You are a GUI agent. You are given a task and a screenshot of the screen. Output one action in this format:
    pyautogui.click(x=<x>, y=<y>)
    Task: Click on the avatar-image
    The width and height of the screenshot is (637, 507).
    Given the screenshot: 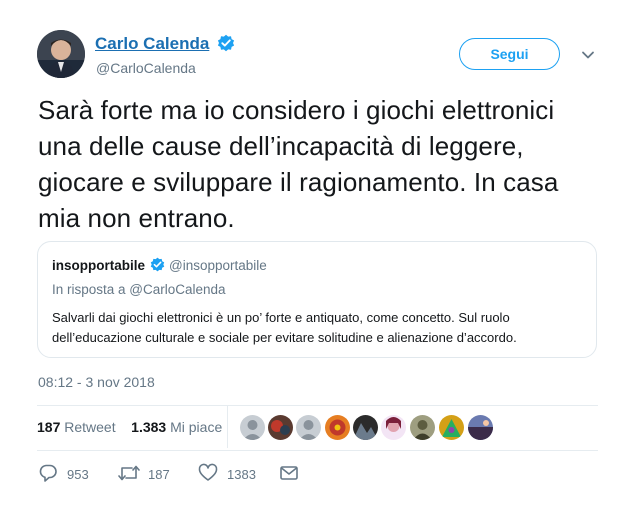 What is the action you would take?
    pyautogui.click(x=61, y=54)
    